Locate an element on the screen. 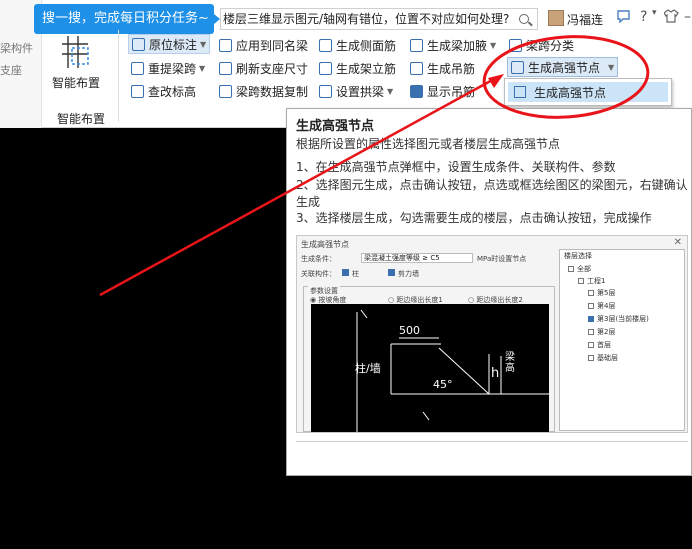 This screenshot has height=549, width=692. tree-item-label: 第4层 is located at coordinates (606, 306).